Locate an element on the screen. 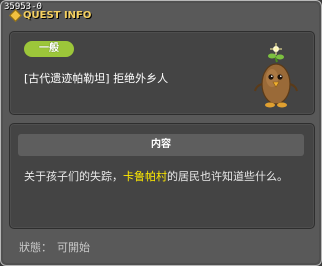  content-text-after: 的居民也许知道些什么。 is located at coordinates (227, 176).